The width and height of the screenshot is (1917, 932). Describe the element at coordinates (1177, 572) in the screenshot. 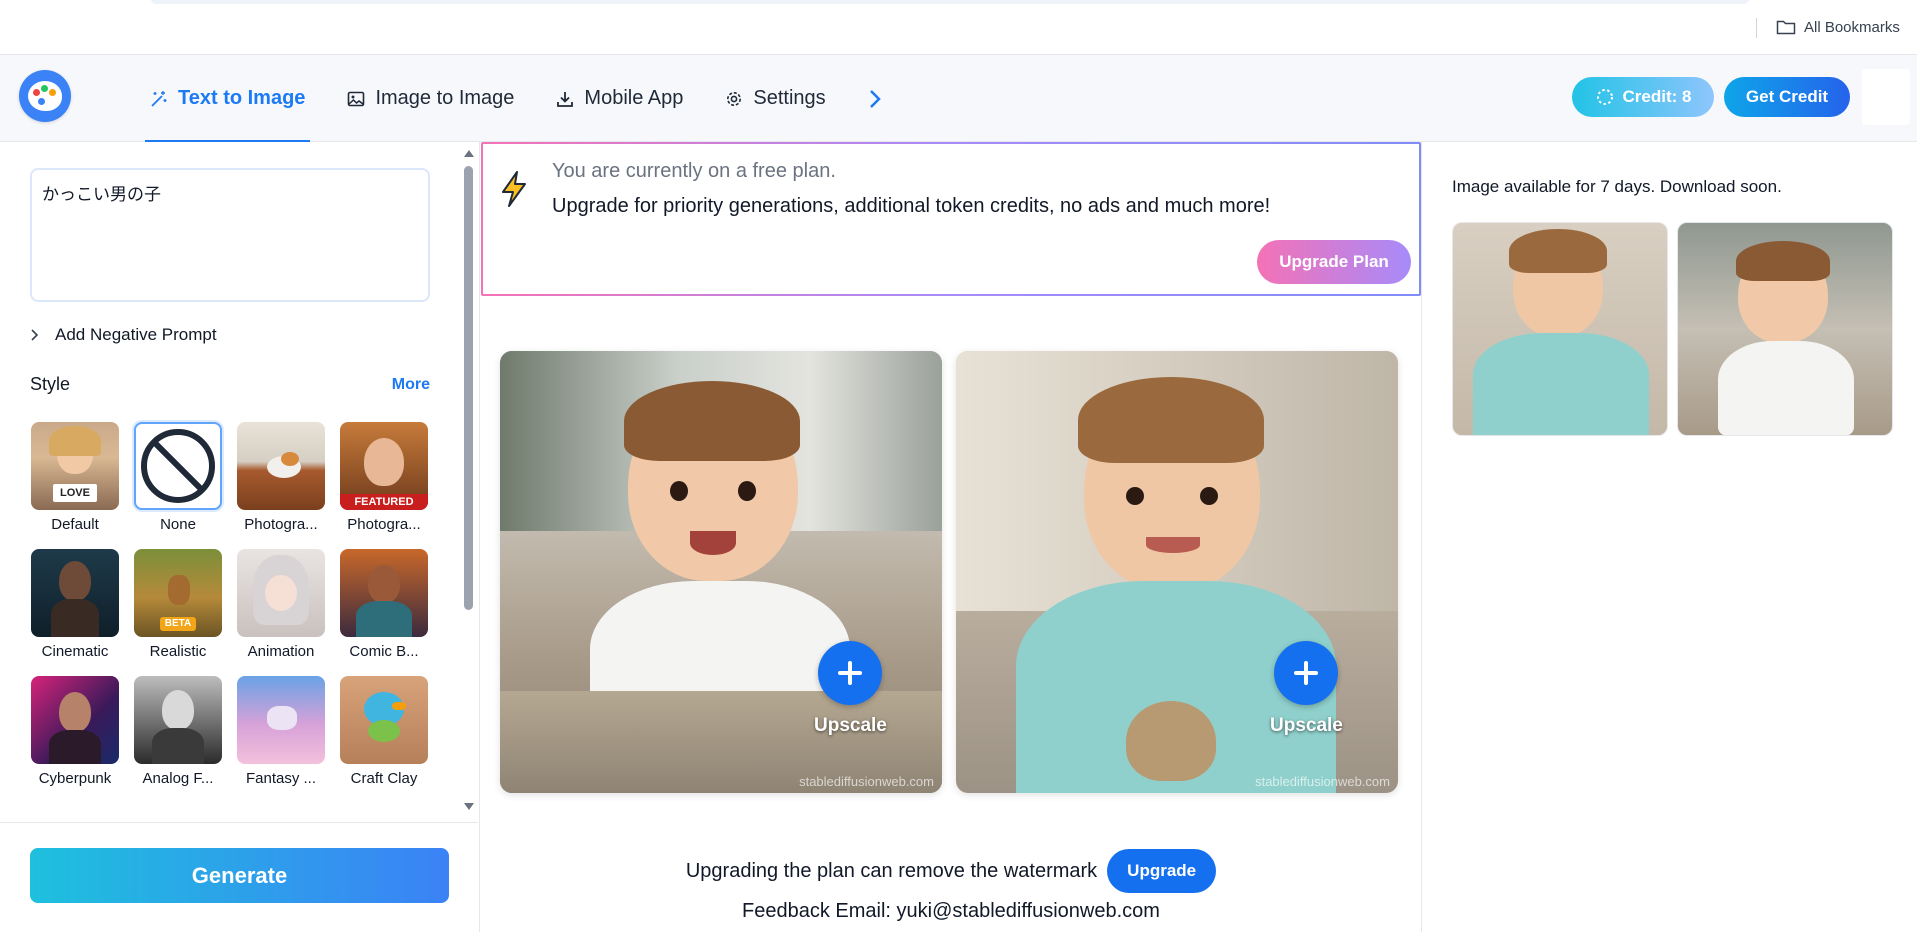

I see `result-image-2: Upscale stablediffusionweb.com` at that location.